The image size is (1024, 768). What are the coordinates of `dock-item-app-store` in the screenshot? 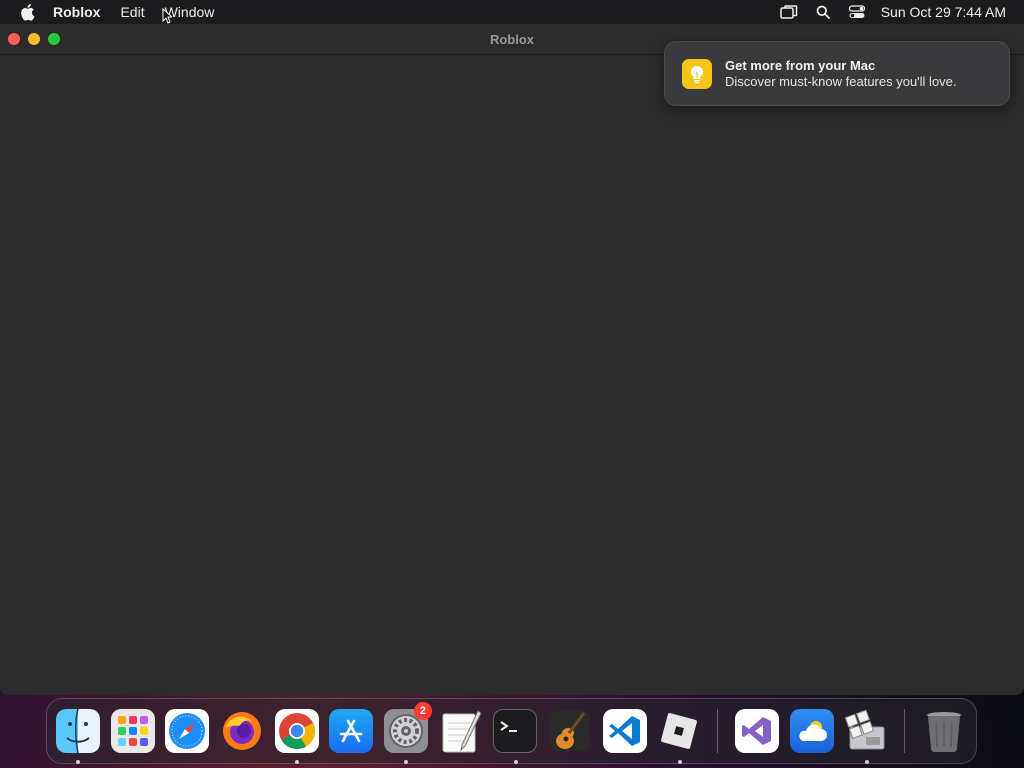 It's located at (351, 731).